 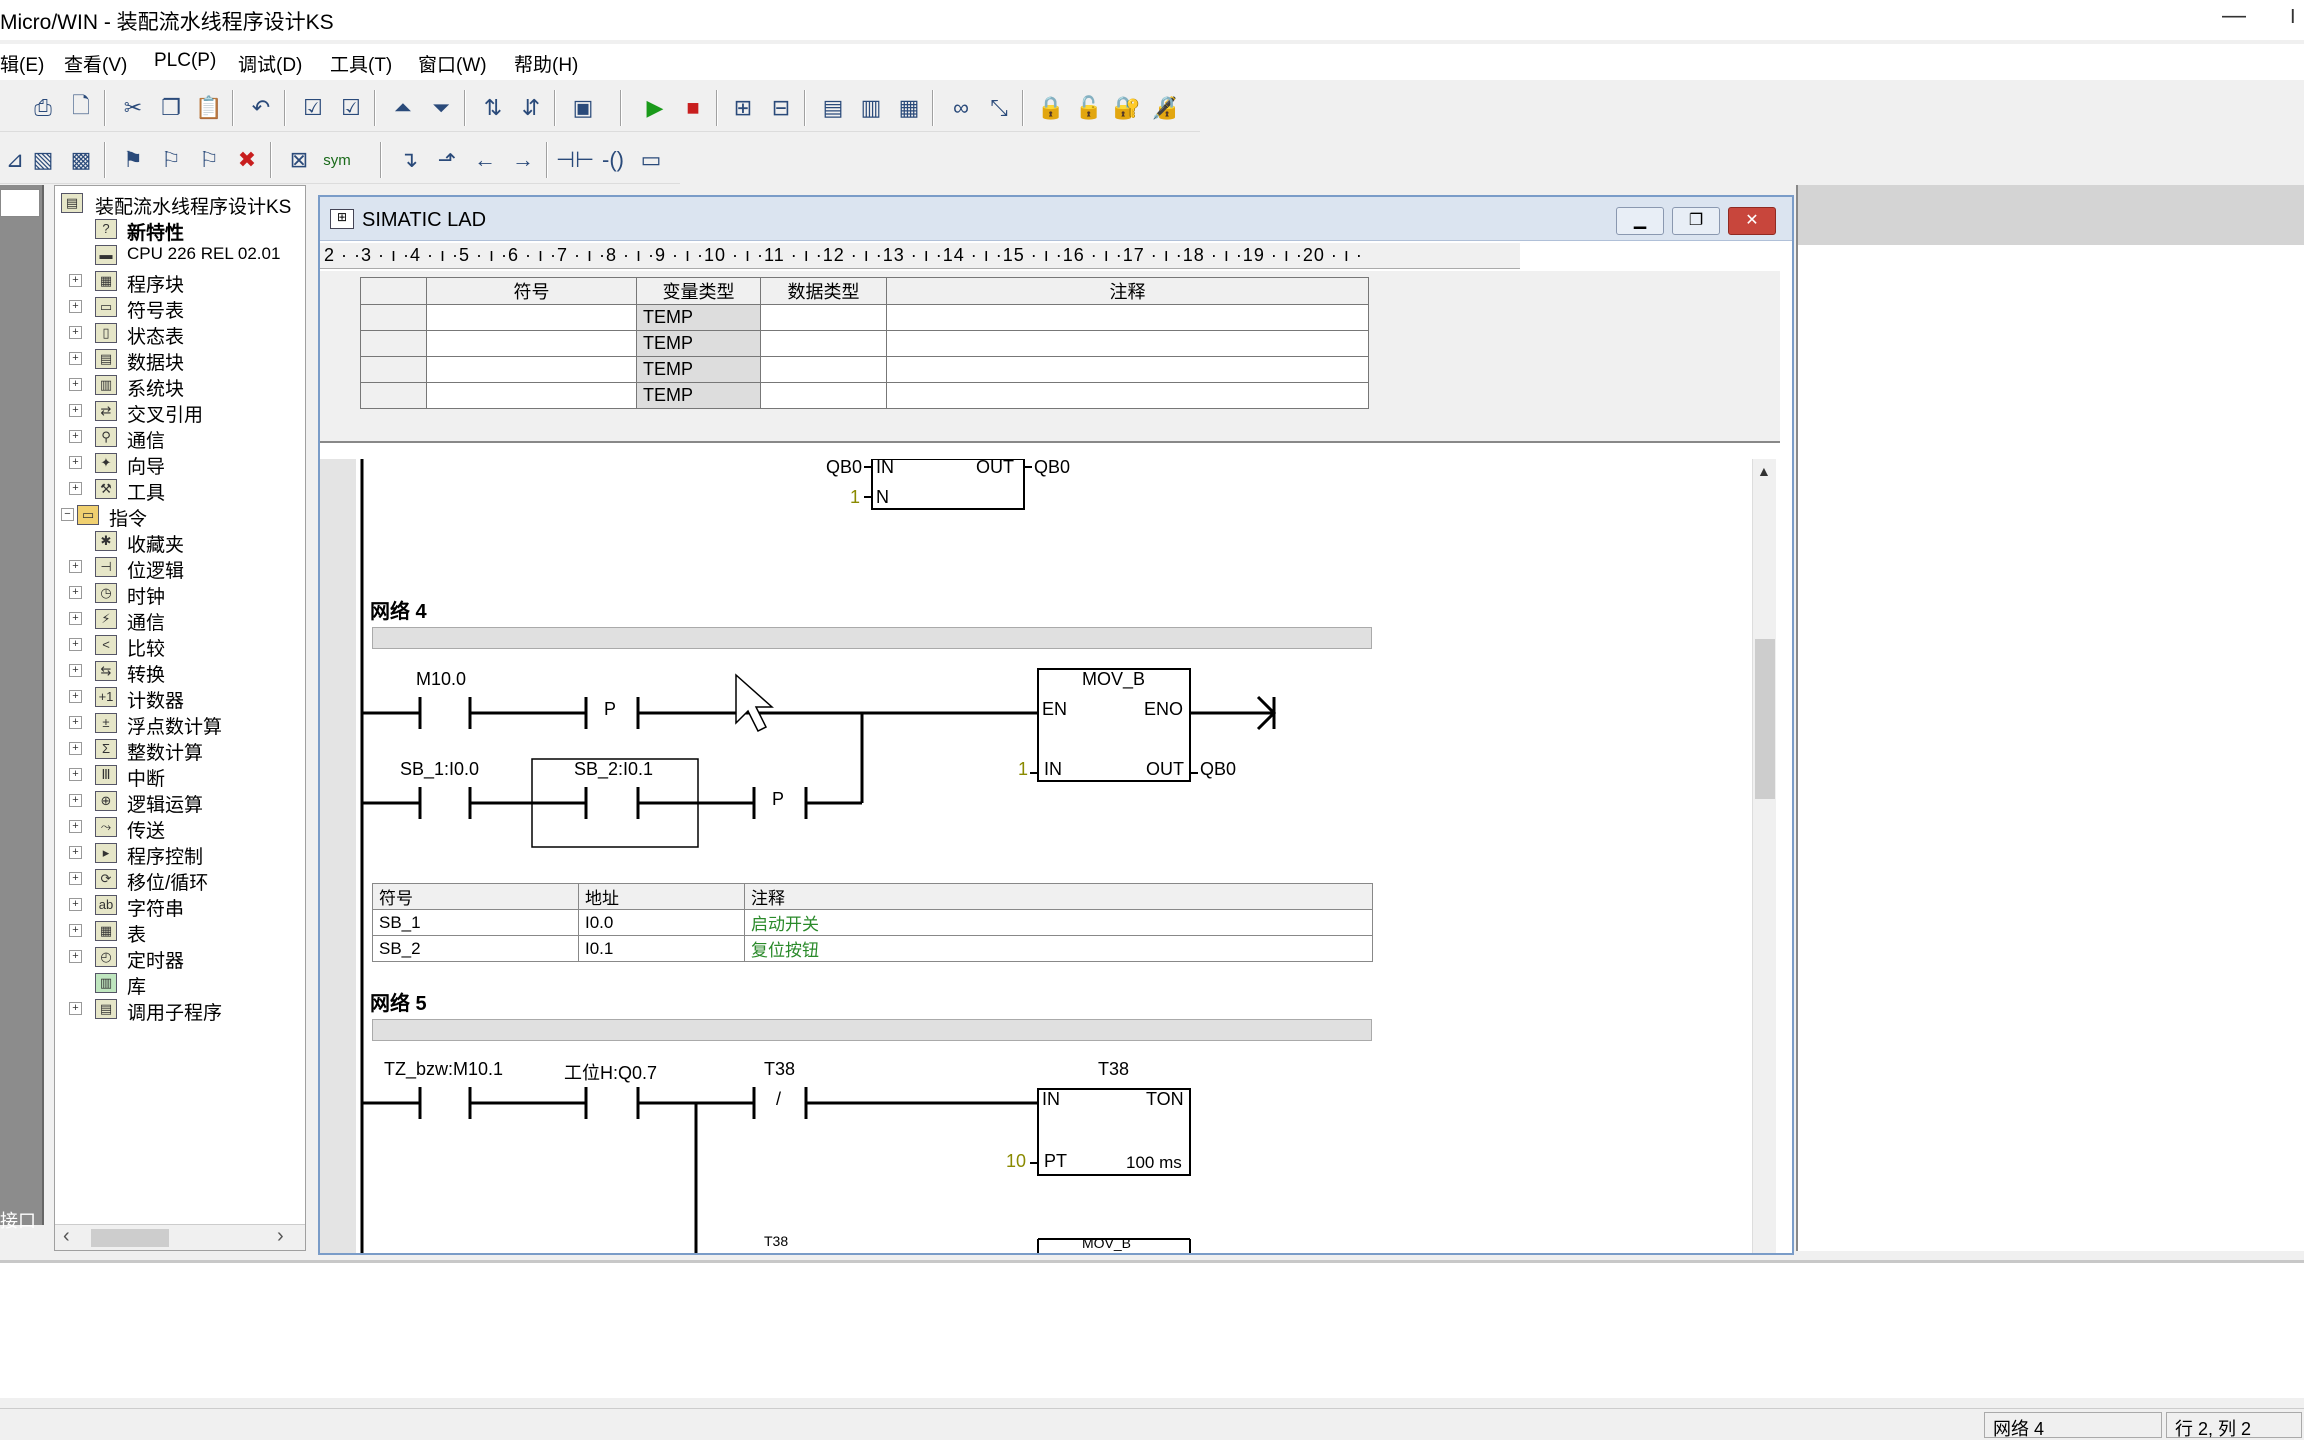 What do you see at coordinates (180, 620) in the screenshot?
I see `tree-instr-communication: + ⚡ 通信` at bounding box center [180, 620].